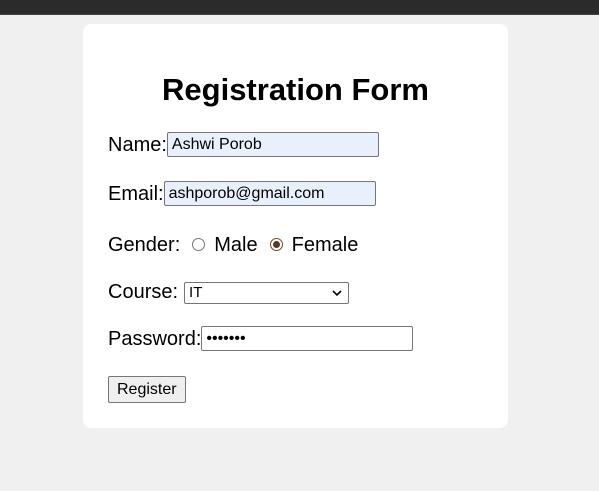 The image size is (599, 491). Describe the element at coordinates (307, 338) in the screenshot. I see `password-input` at that location.